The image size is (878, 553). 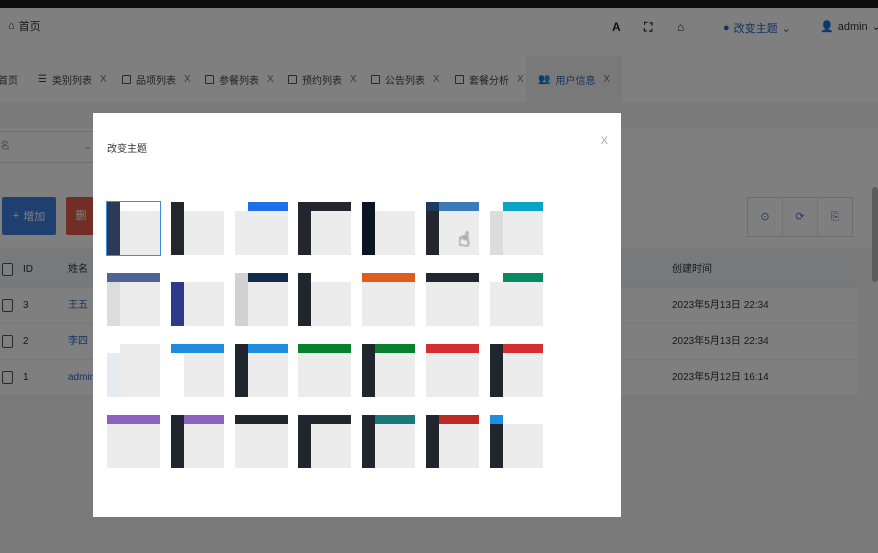 What do you see at coordinates (127, 149) in the screenshot?
I see `dialog-title: 改变主题` at bounding box center [127, 149].